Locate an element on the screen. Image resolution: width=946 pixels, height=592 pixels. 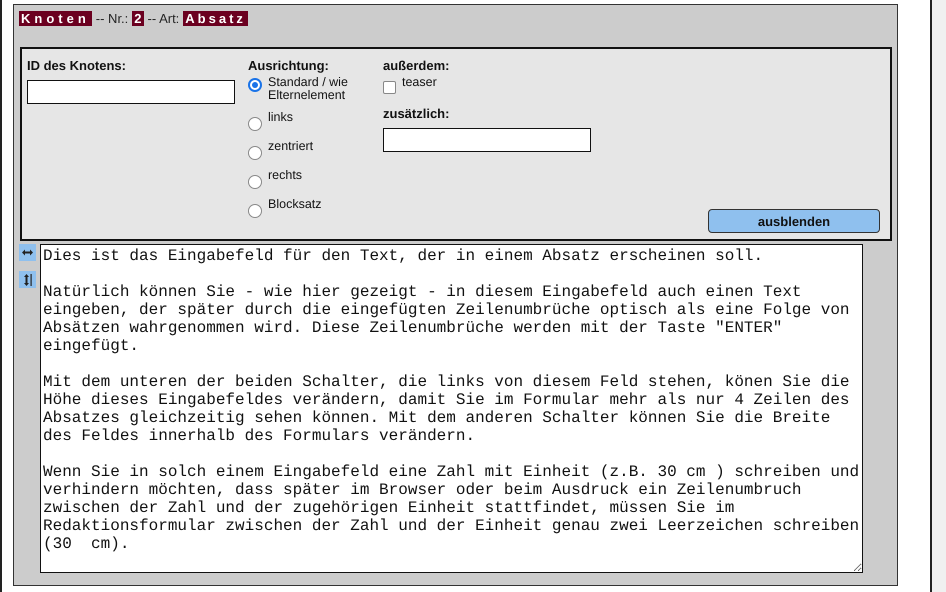
node-type: Absatz is located at coordinates (215, 18).